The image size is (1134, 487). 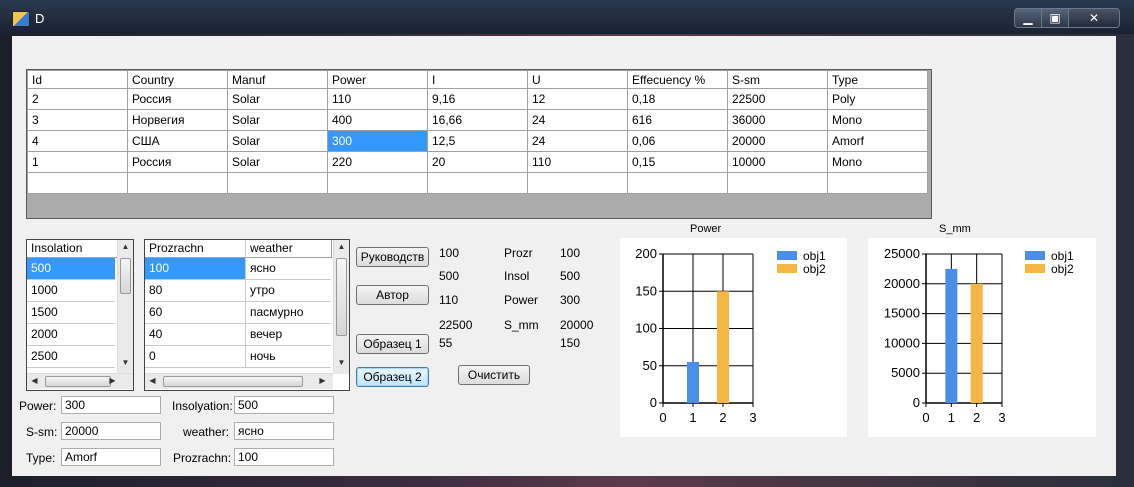 I want to click on weather-textbox, so click(x=284, y=431).